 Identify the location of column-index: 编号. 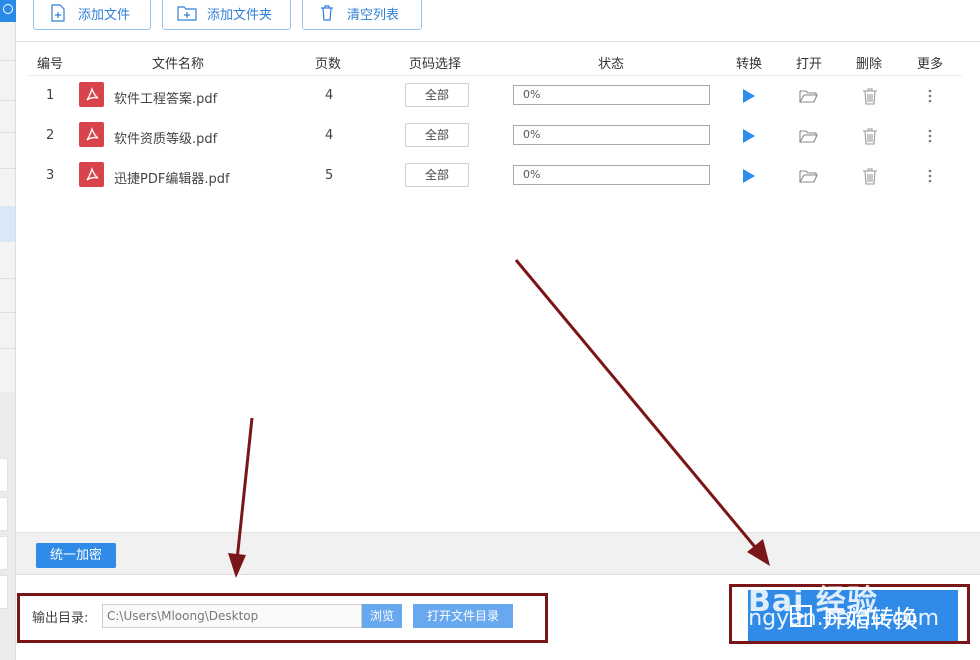
(50, 64).